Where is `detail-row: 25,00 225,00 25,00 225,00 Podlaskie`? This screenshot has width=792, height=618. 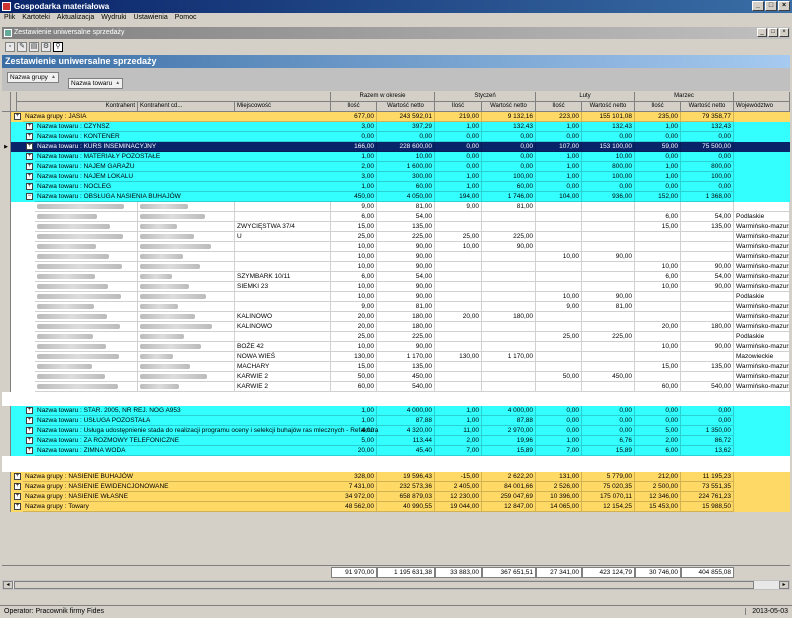 detail-row: 25,00 225,00 25,00 225,00 Podlaskie is located at coordinates (396, 337).